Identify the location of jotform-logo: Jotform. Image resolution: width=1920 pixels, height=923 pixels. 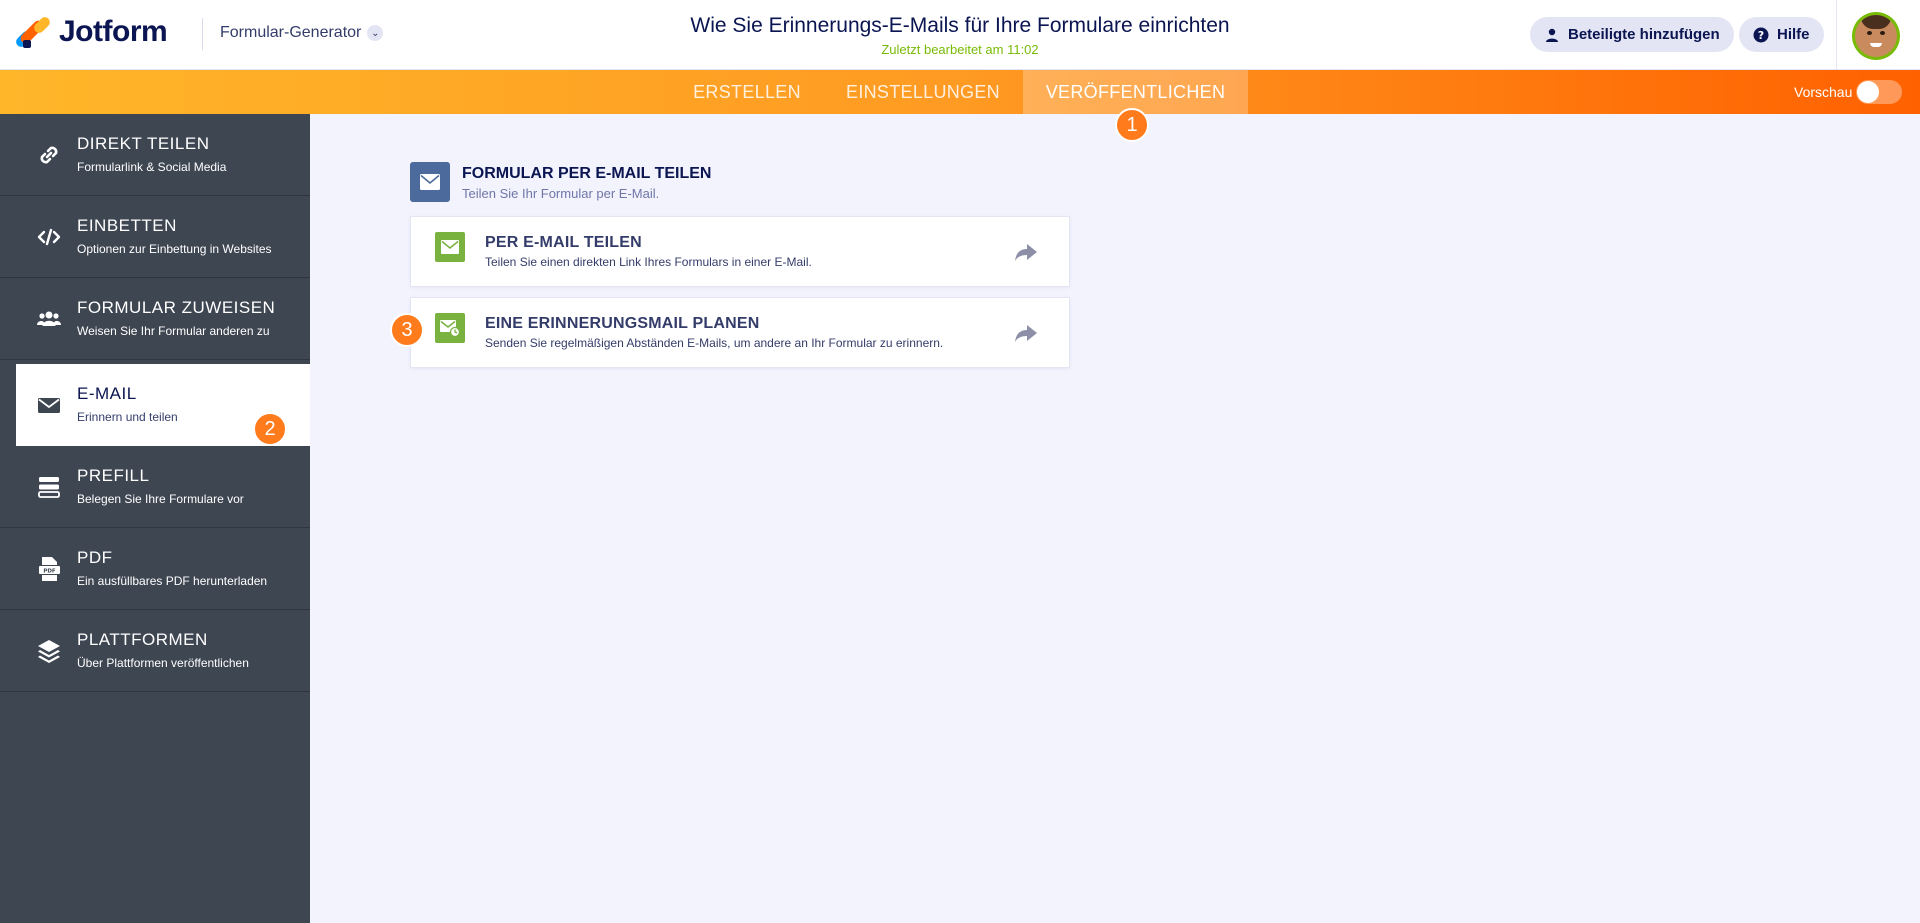
(91, 32).